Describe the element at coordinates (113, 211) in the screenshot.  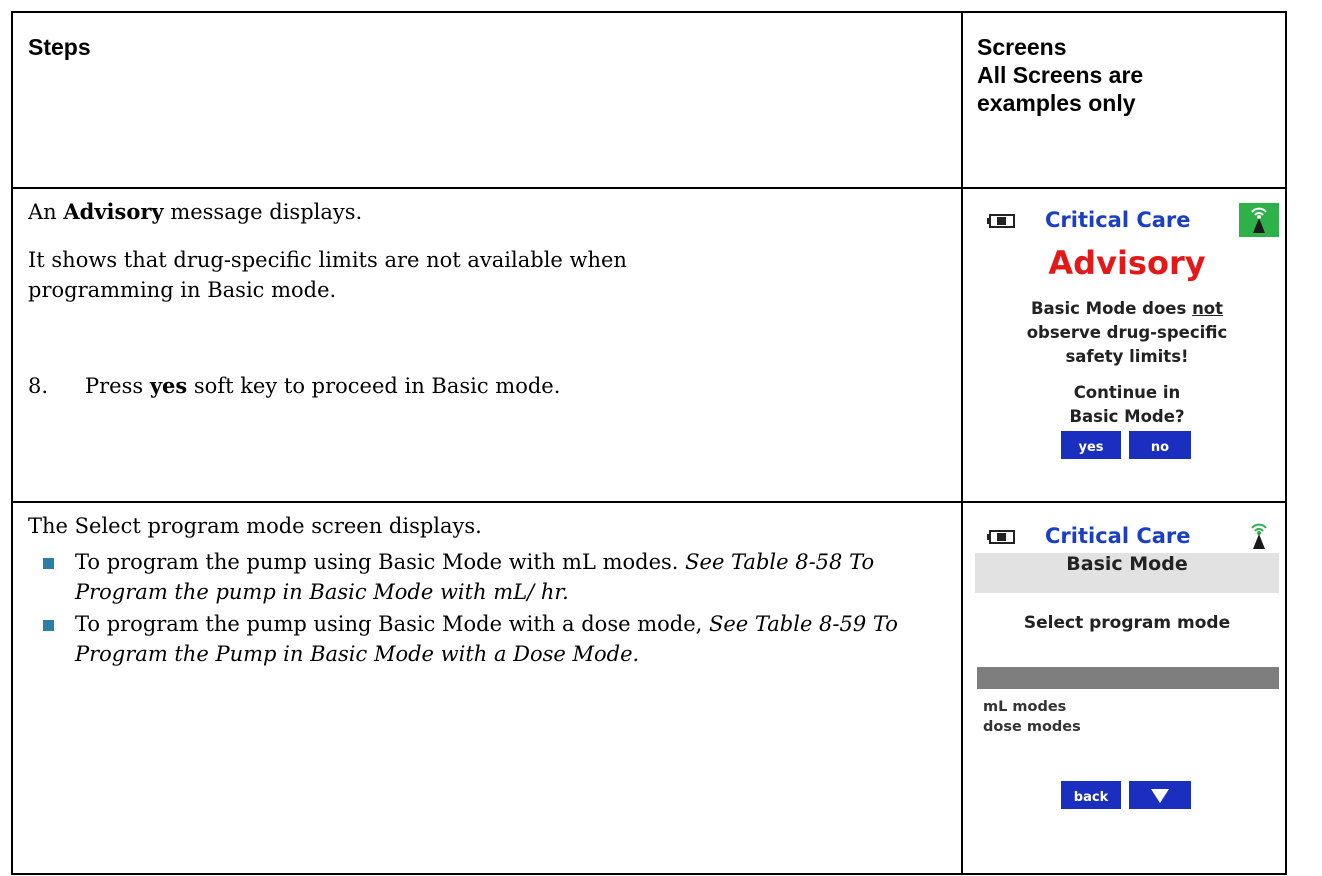
I see `text-run-bold: Advisory` at that location.